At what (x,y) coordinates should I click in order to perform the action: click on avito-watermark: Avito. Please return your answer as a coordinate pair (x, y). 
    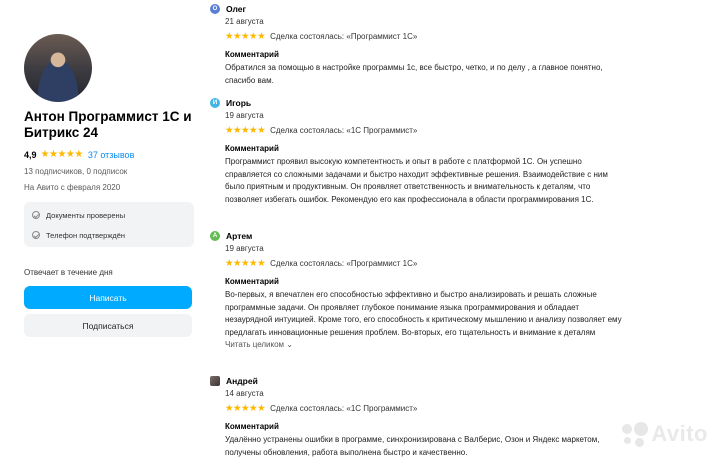
    Looking at the image, I should click on (665, 434).